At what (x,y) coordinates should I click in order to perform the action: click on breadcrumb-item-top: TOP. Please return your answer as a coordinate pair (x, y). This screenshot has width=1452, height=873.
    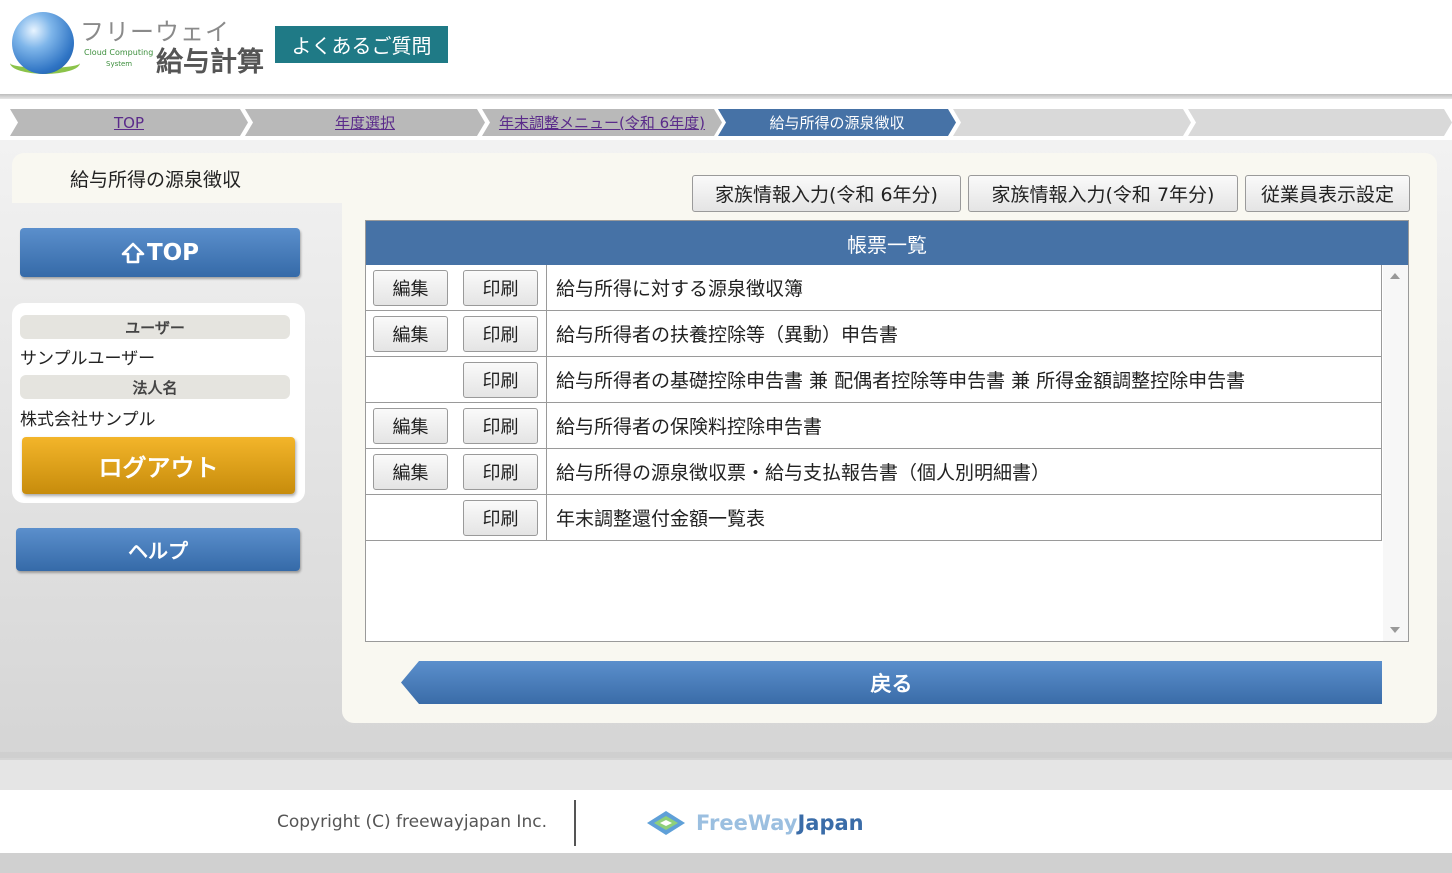
    Looking at the image, I should click on (129, 122).